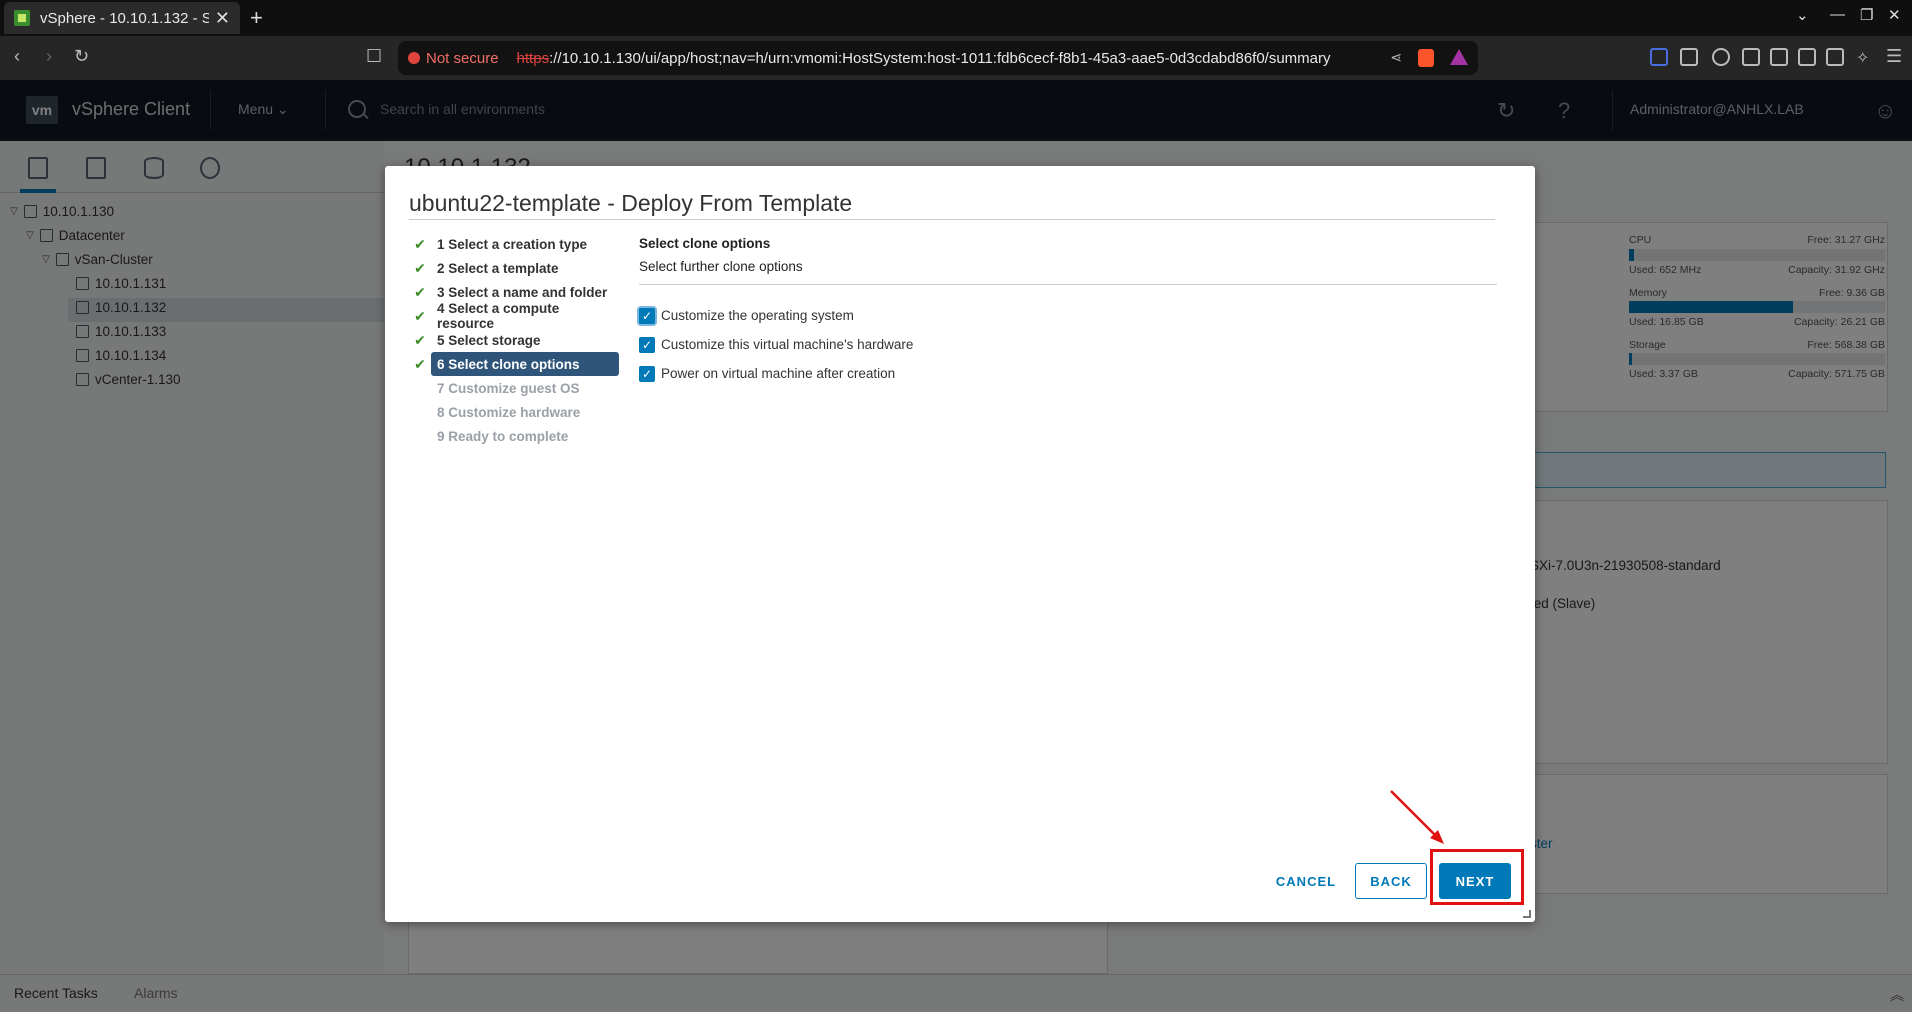  What do you see at coordinates (414, 58) in the screenshot?
I see `not-secure-icon` at bounding box center [414, 58].